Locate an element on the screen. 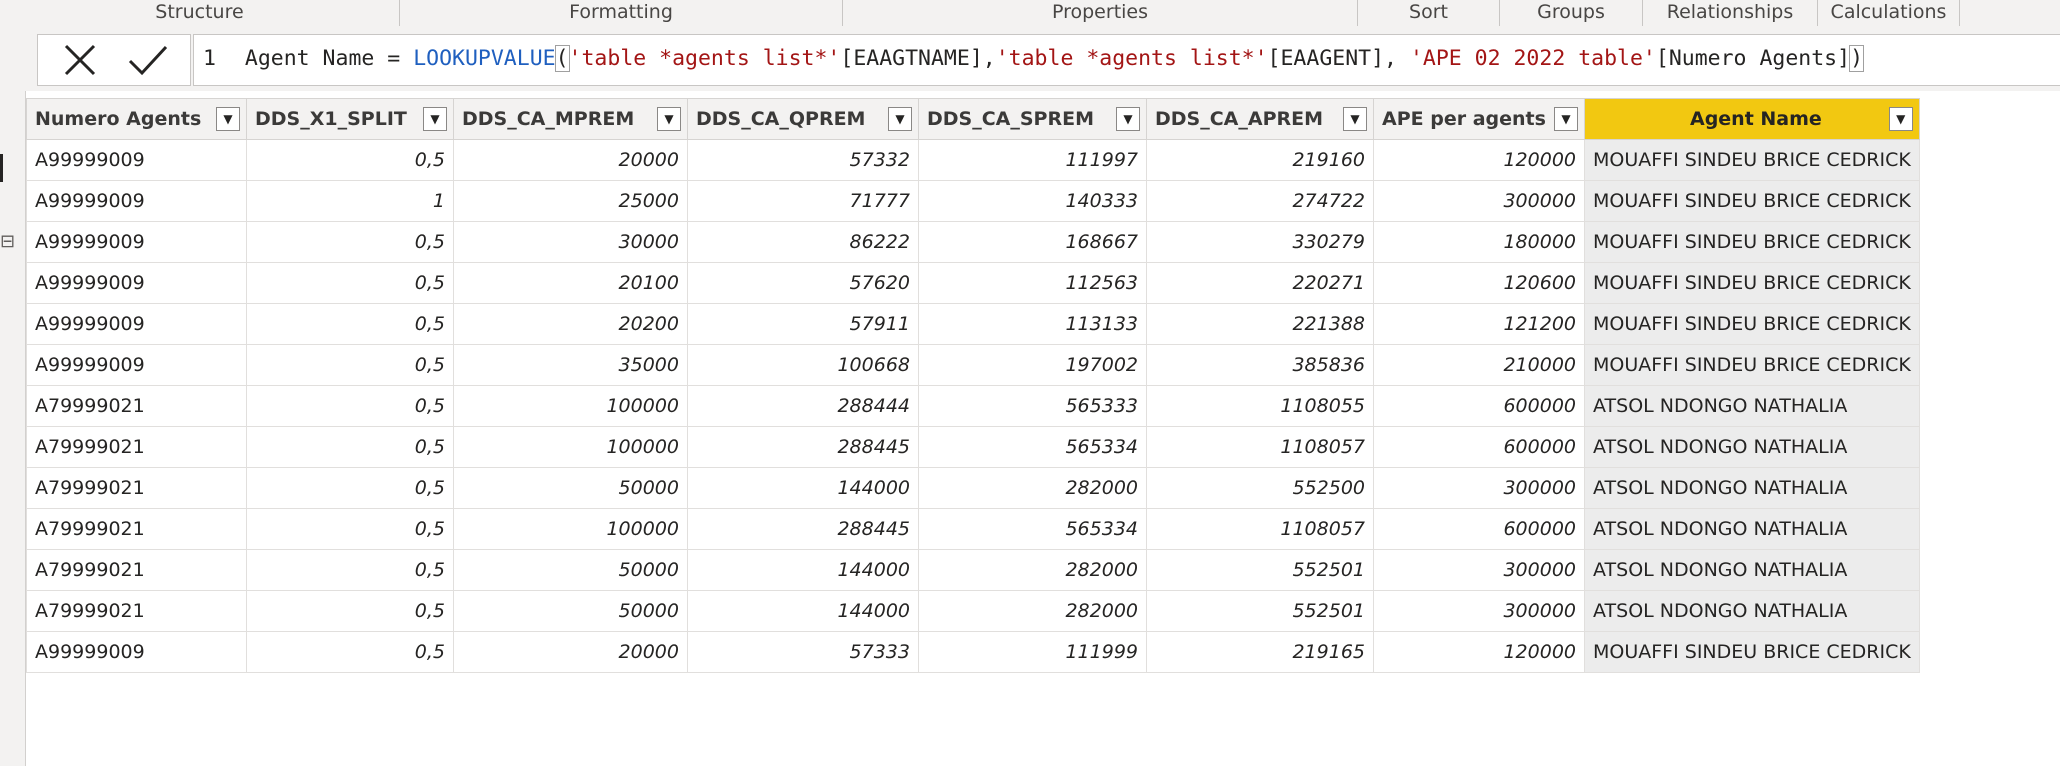 The height and width of the screenshot is (766, 2060). column-header-dds-x1-split: DDS_X1_SPLIT ▼ is located at coordinates (350, 119).